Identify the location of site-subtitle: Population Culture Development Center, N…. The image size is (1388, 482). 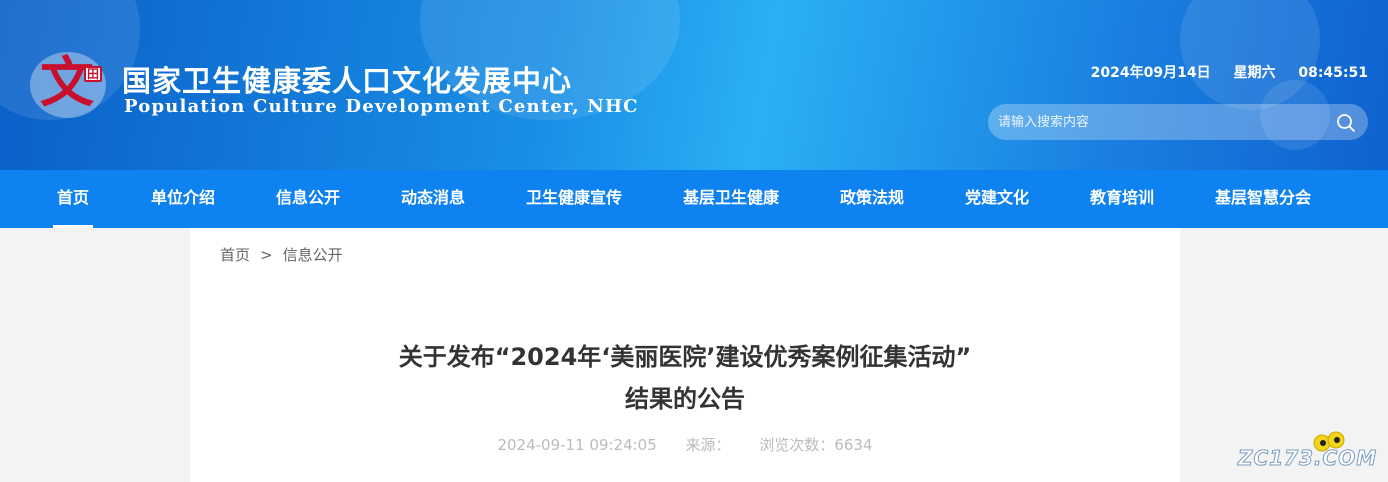
(381, 106).